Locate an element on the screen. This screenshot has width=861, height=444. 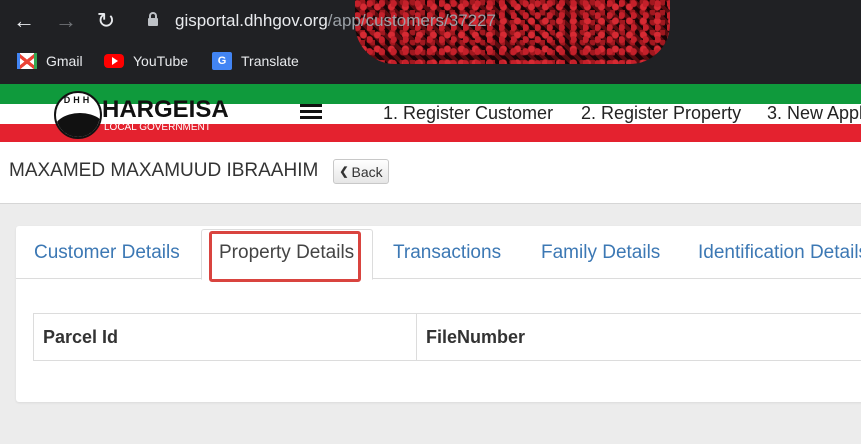
nav-register-customer: 1. Register Customer is located at coordinates (468, 113).